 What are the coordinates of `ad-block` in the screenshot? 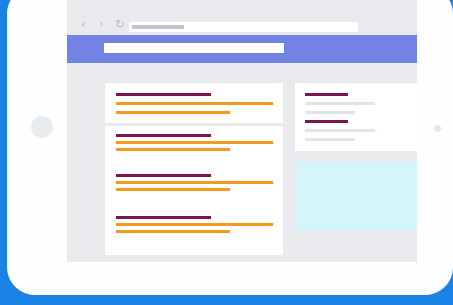 It's located at (356, 196).